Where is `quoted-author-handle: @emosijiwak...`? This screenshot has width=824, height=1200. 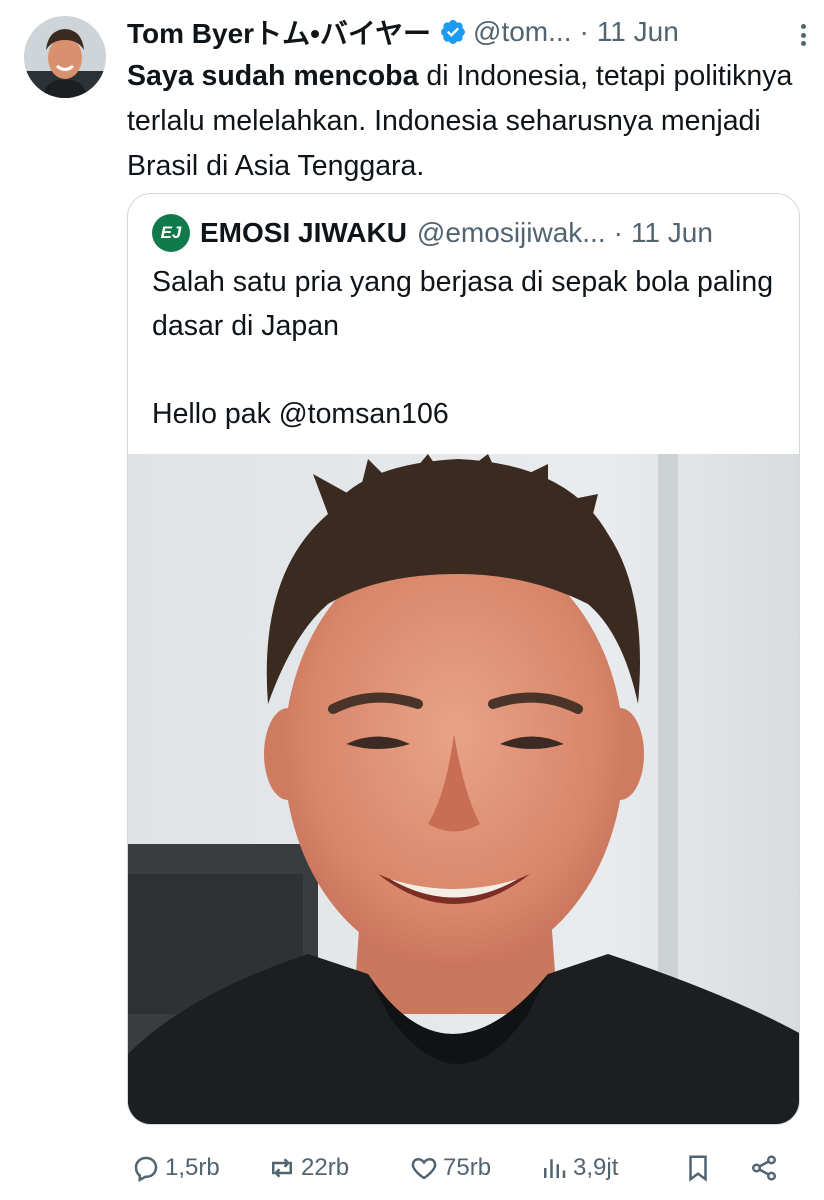 quoted-author-handle: @emosijiwak... is located at coordinates (511, 233).